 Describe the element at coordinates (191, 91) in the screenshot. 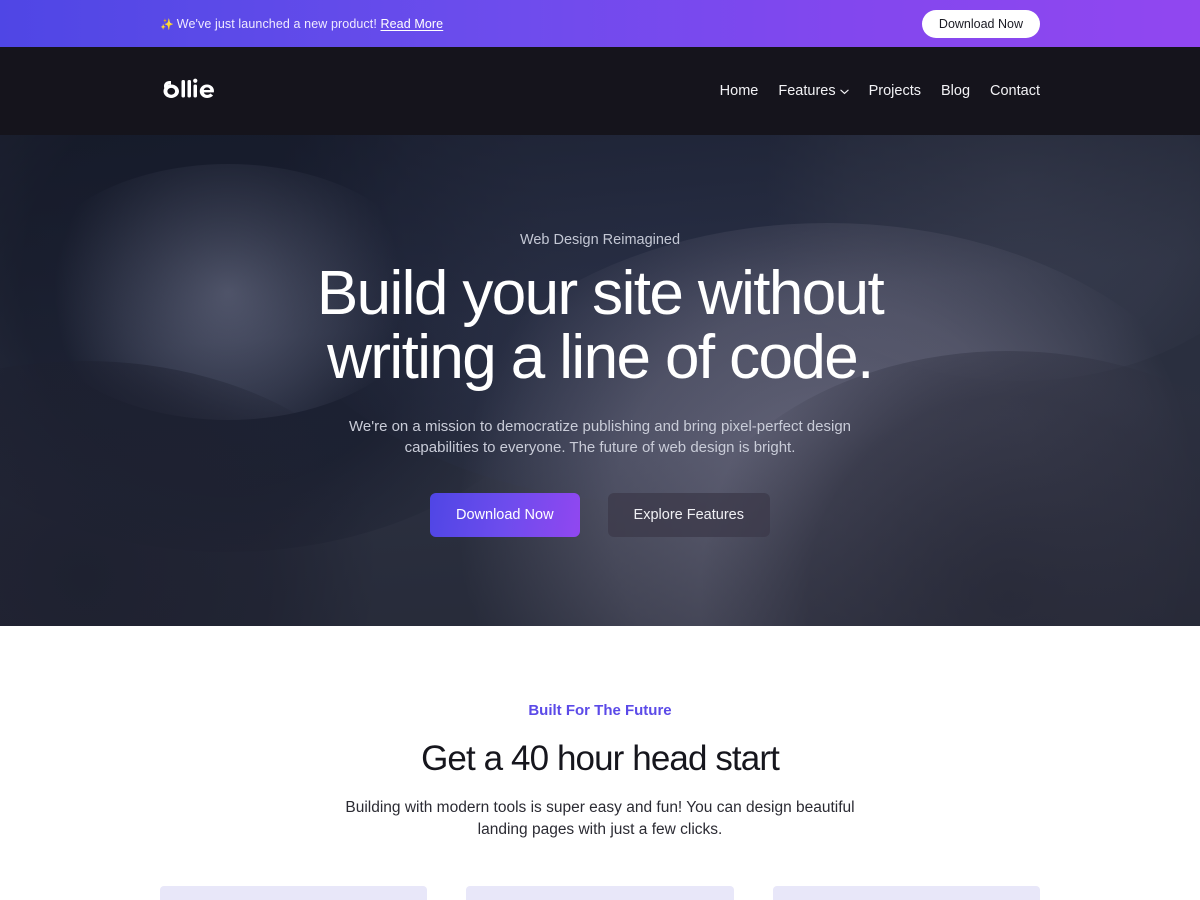

I see `ollie-logo` at that location.